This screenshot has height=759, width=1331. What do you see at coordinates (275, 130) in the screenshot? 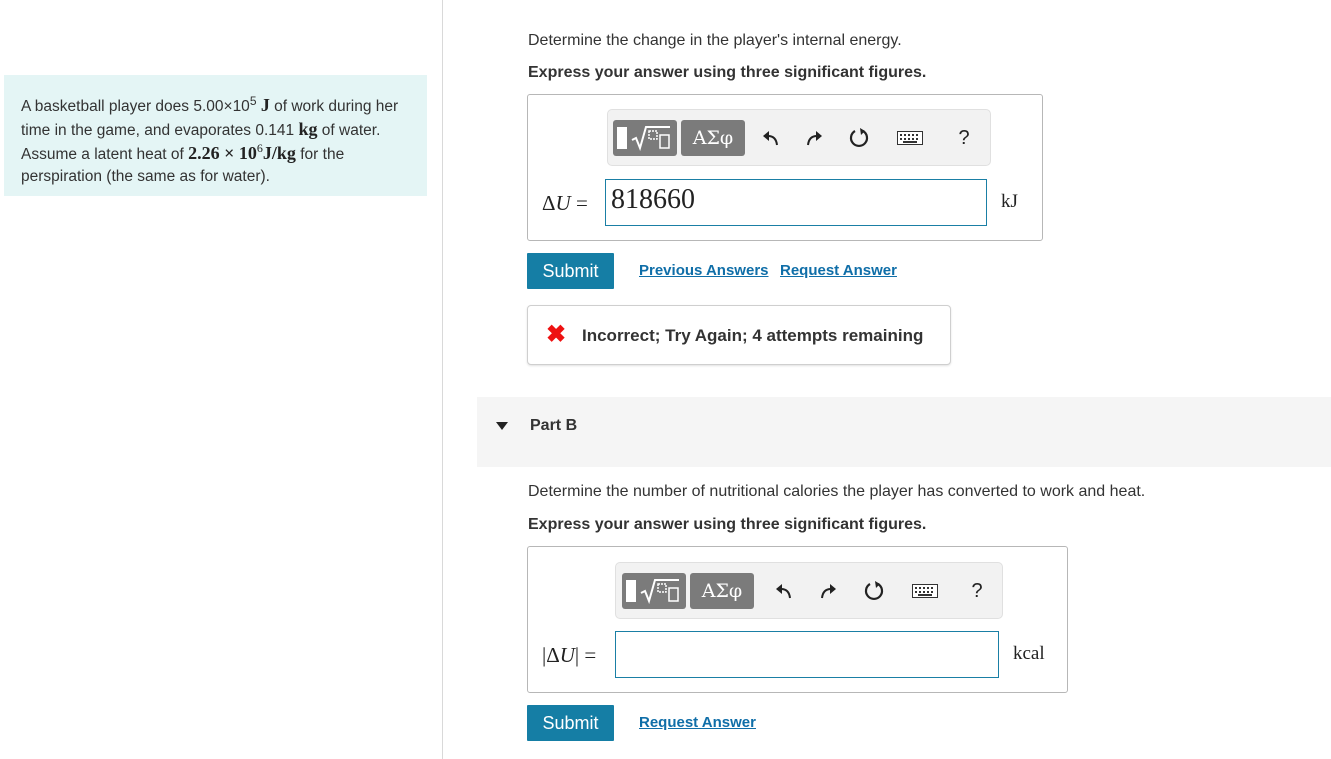
I see `mass-value: 0.141` at bounding box center [275, 130].